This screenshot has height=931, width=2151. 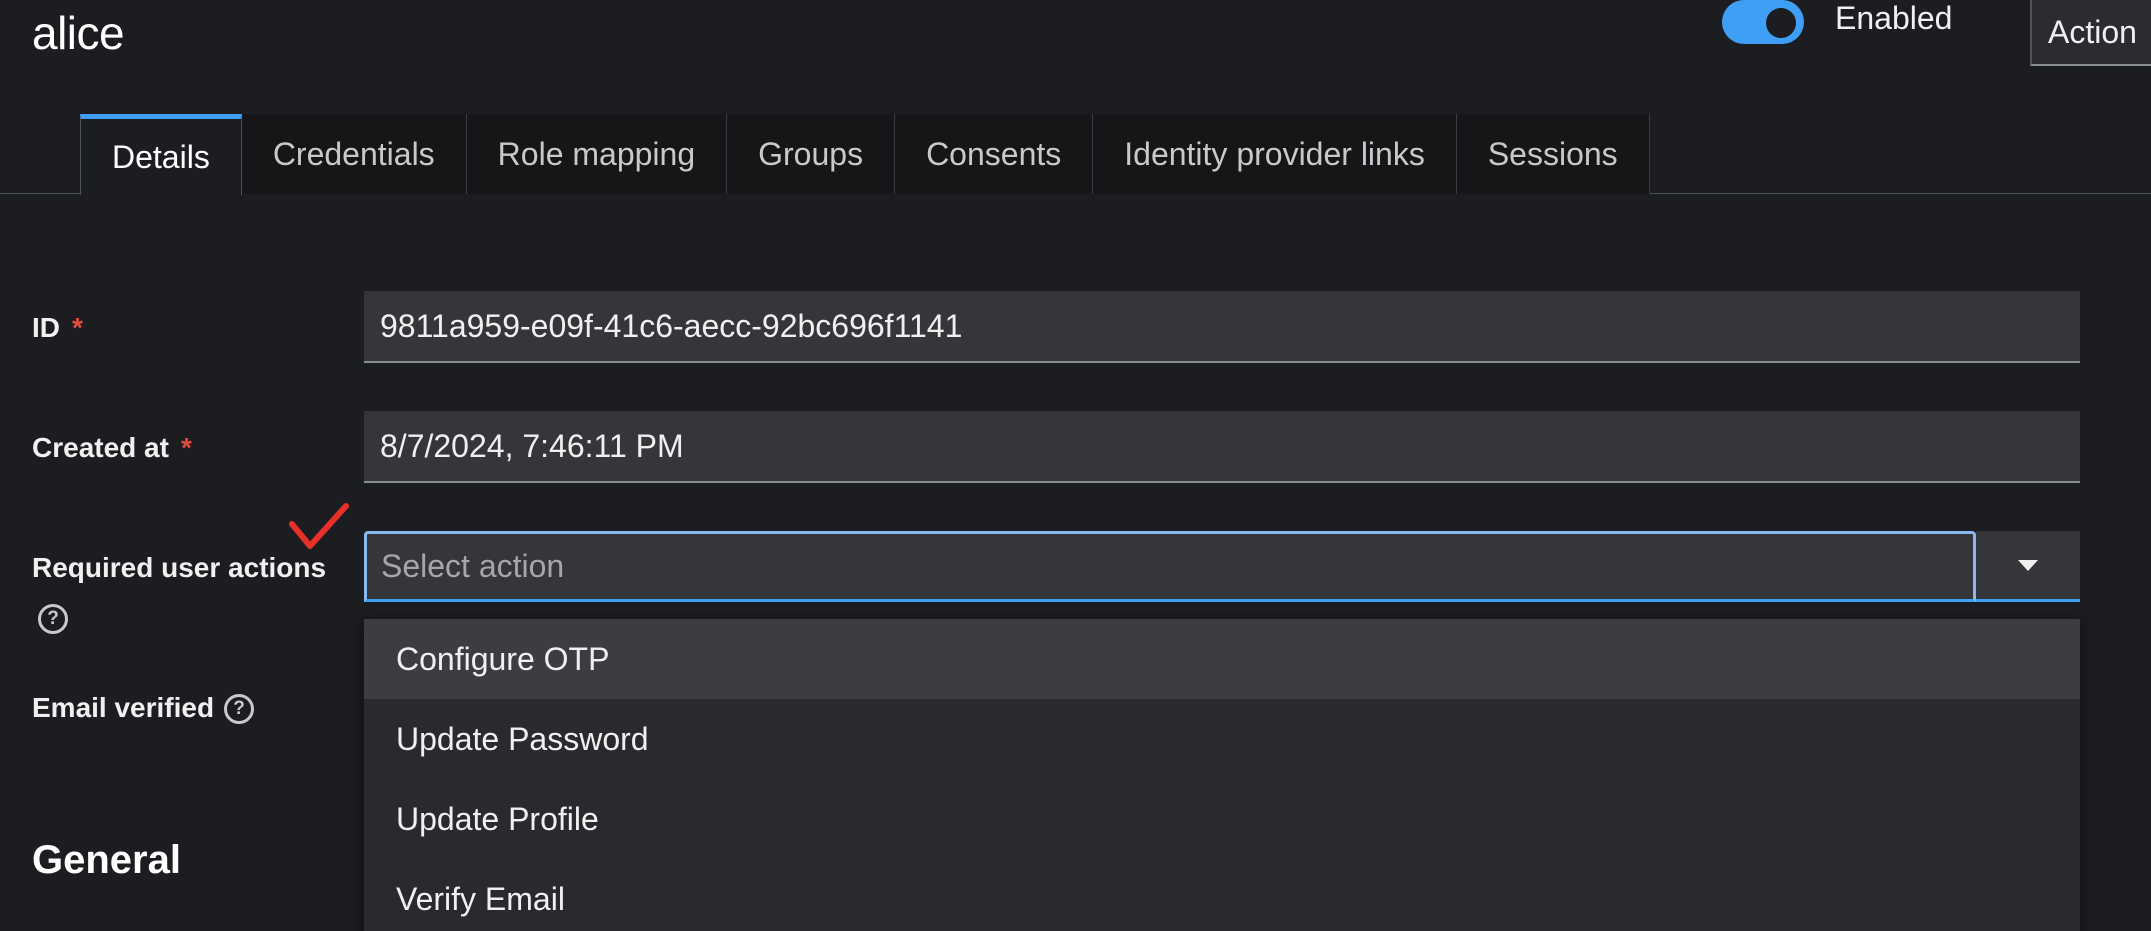 I want to click on checkmark-annotation-icon, so click(x=319, y=526).